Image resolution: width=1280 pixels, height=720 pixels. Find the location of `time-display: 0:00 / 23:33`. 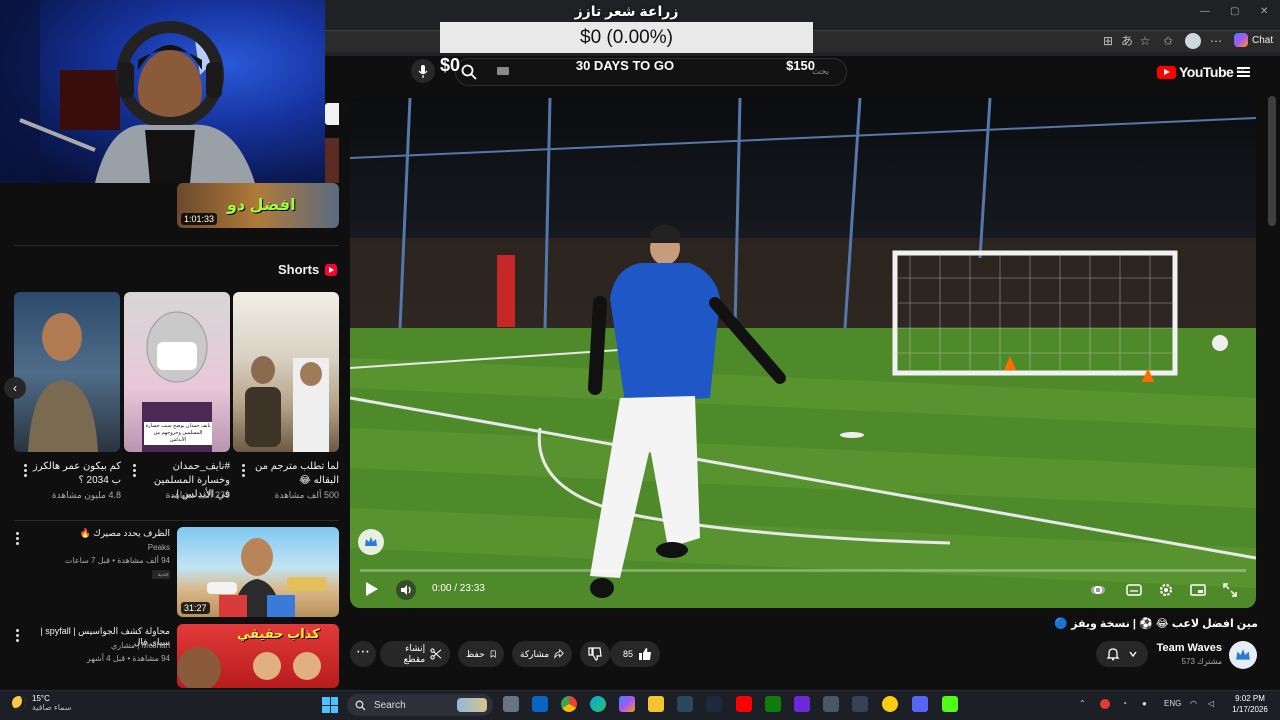

time-display: 0:00 / 23:33 is located at coordinates (458, 588).